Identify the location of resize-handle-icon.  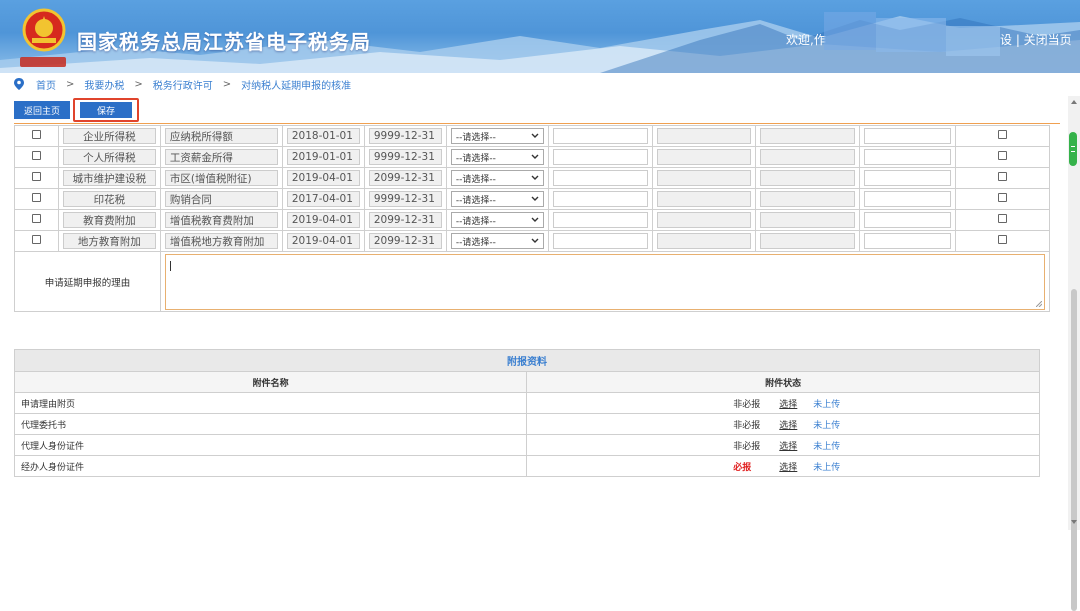
(1039, 303).